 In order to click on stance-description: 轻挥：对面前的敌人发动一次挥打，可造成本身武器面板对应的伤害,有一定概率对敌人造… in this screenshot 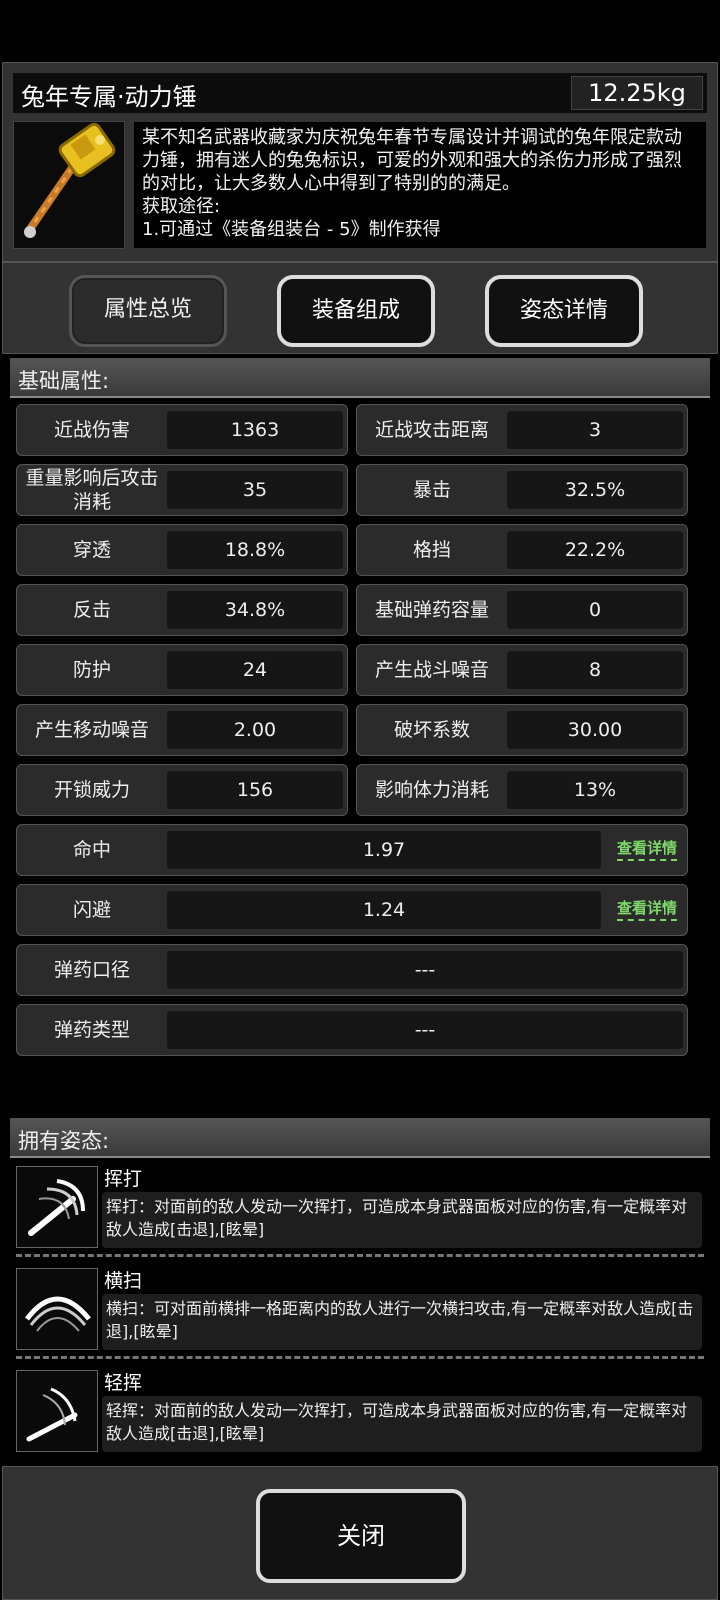, I will do `click(402, 1424)`.